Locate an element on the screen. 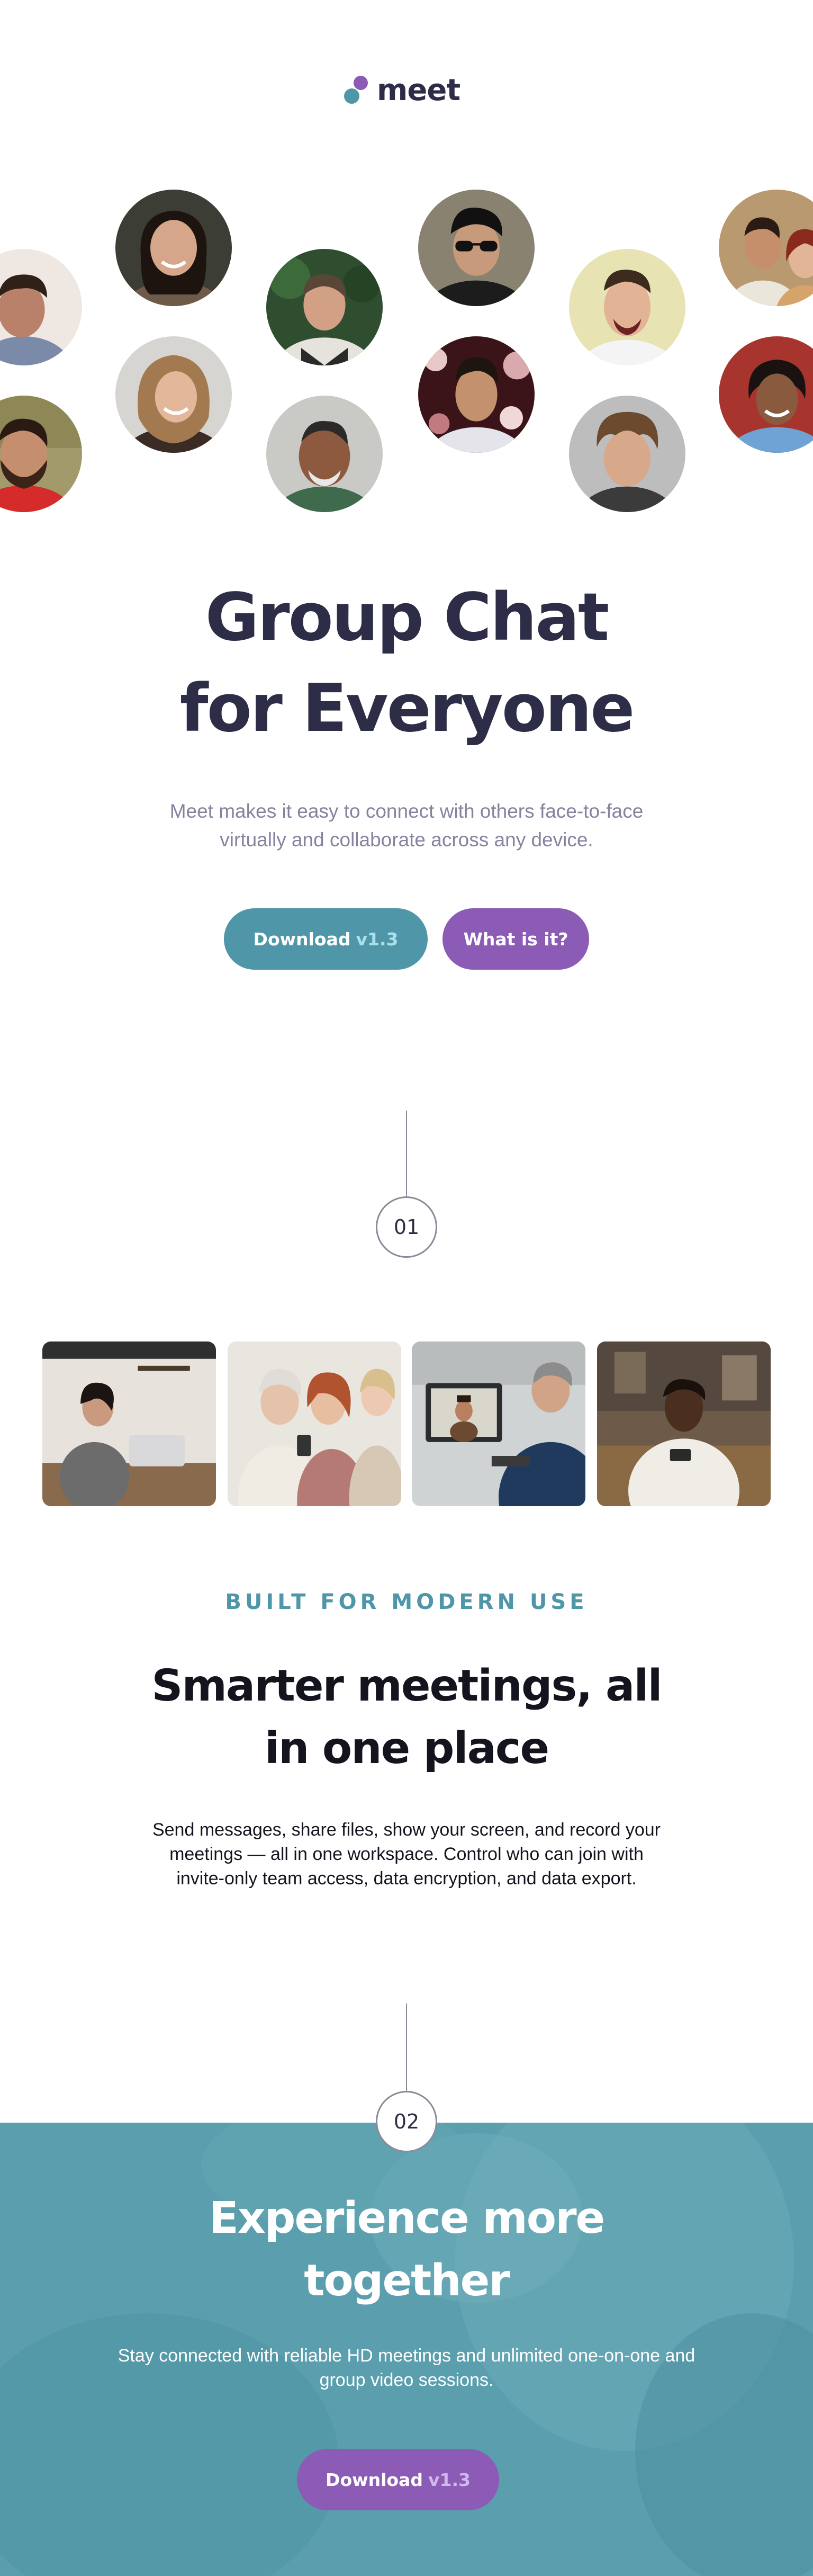 The height and width of the screenshot is (2576, 813). avatar-man-flowers is located at coordinates (476, 394).